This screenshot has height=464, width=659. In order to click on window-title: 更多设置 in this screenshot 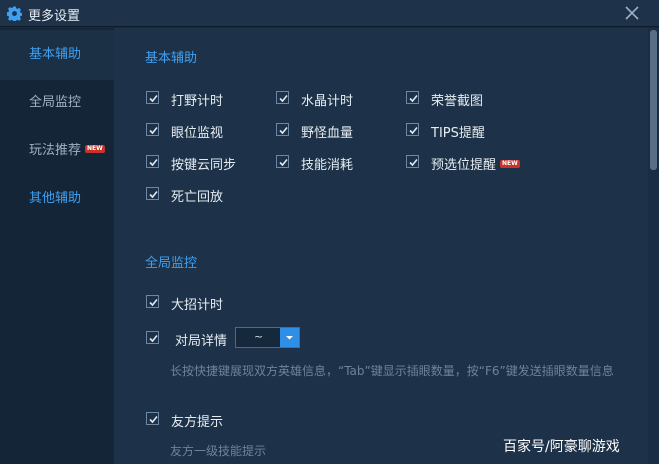, I will do `click(54, 16)`.